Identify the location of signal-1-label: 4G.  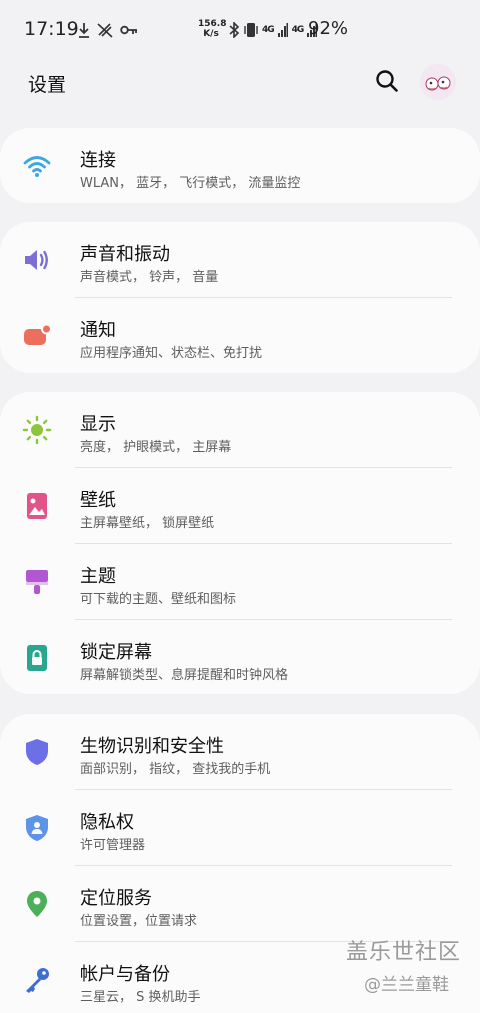
(268, 30).